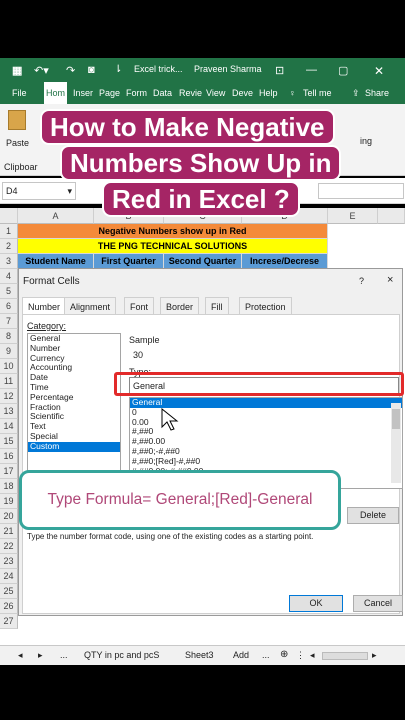  Describe the element at coordinates (396, 443) in the screenshot. I see `format-list-scrollbar` at that location.